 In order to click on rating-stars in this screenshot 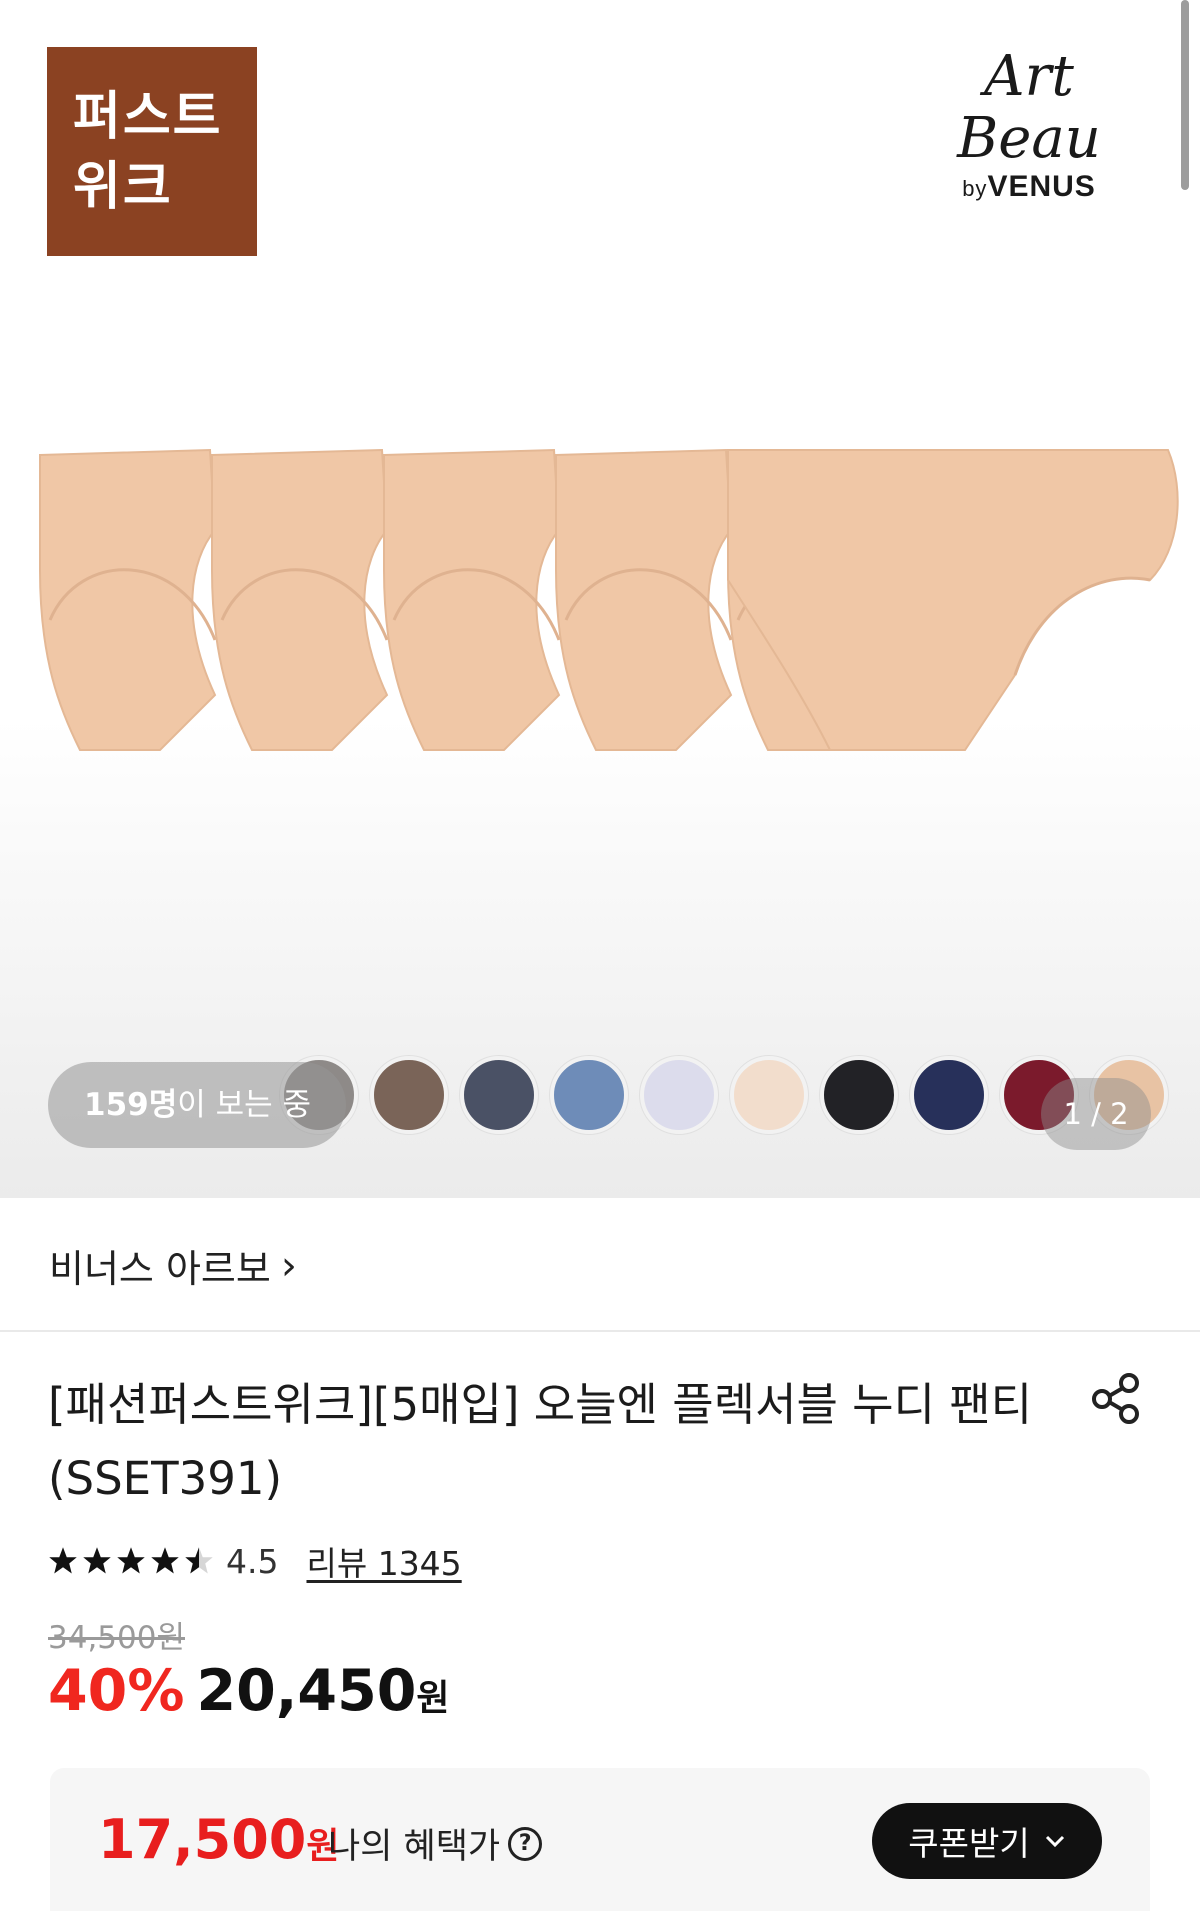, I will do `click(131, 1561)`.